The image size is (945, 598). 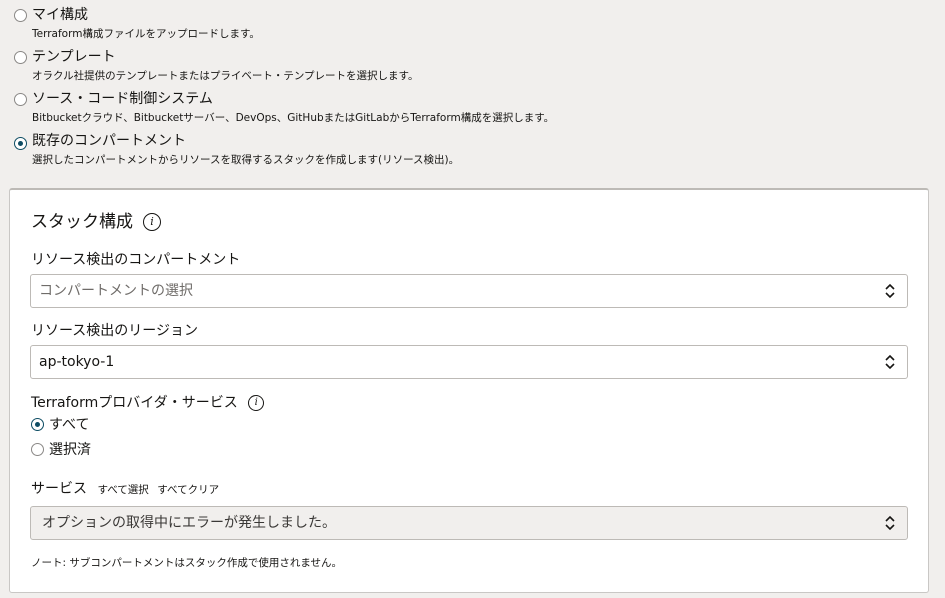 What do you see at coordinates (59, 489) in the screenshot?
I see `services-label-text: サービス` at bounding box center [59, 489].